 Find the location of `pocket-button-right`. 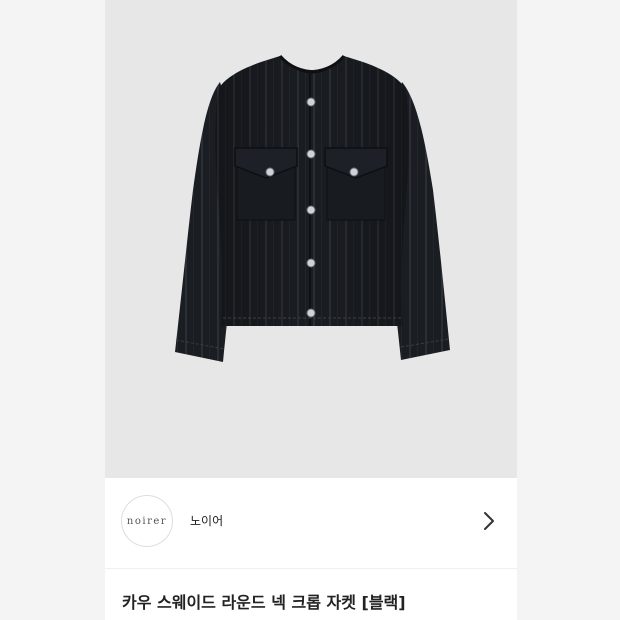

pocket-button-right is located at coordinates (354, 172).